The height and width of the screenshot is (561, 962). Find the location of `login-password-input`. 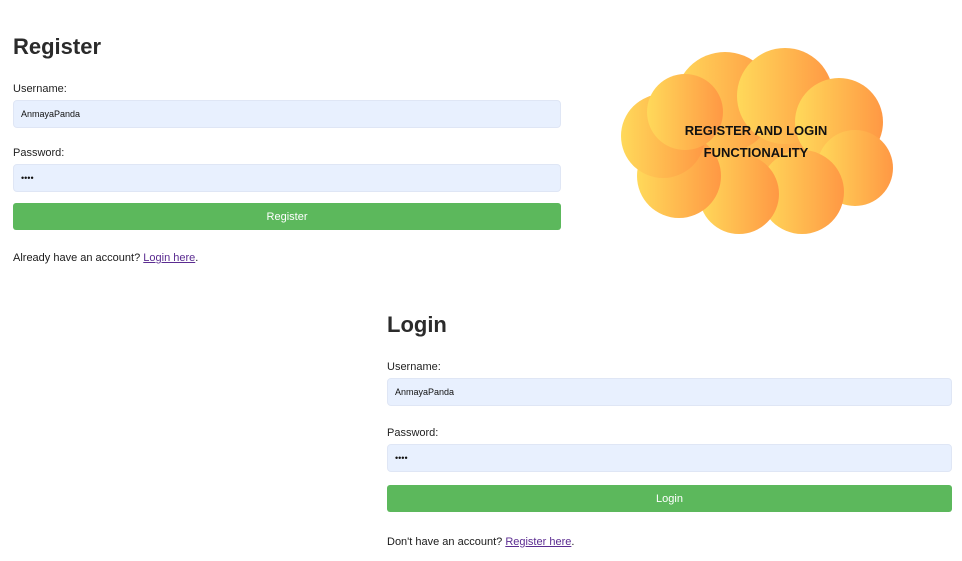

login-password-input is located at coordinates (669, 458).